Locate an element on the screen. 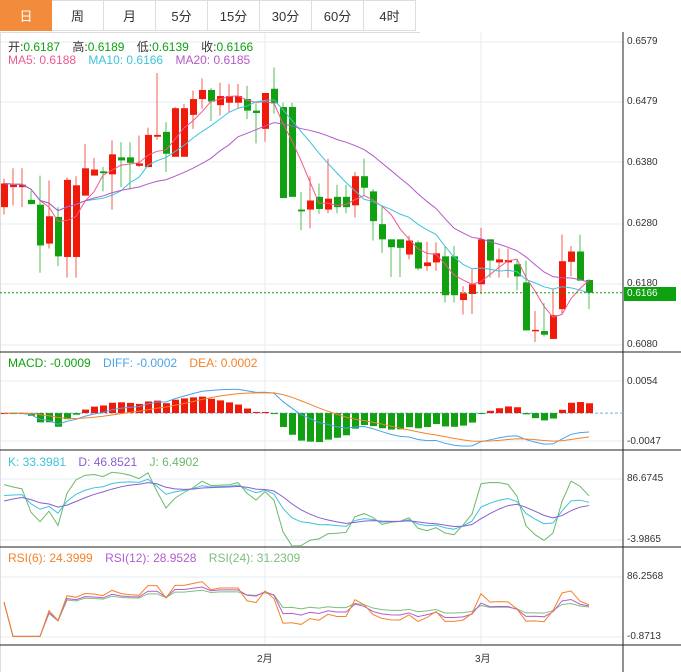 The width and height of the screenshot is (681, 672). month-label-feb: 2月 is located at coordinates (265, 659).